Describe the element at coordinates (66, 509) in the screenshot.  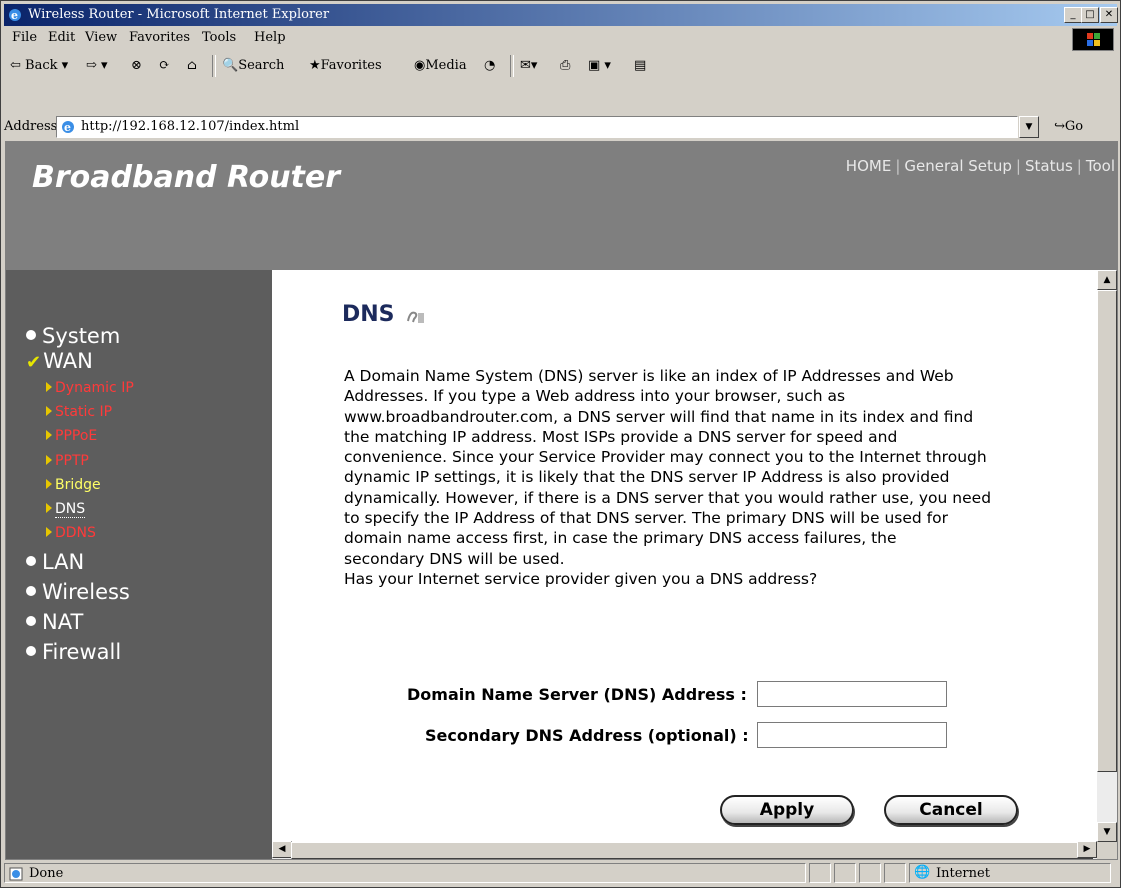
I see `sidebar-item-dns: DNS` at that location.